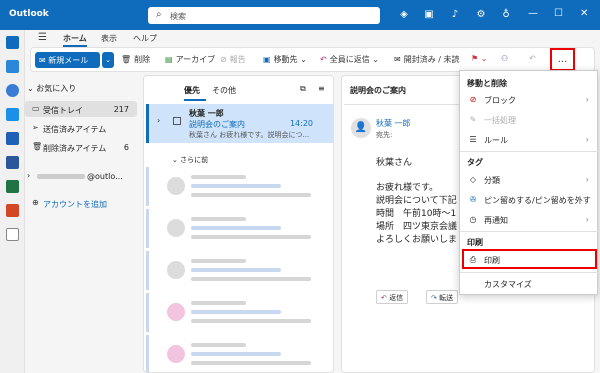 This screenshot has width=600, height=373. What do you see at coordinates (217, 124) in the screenshot?
I see `message-subject: 説明会のご案内` at bounding box center [217, 124].